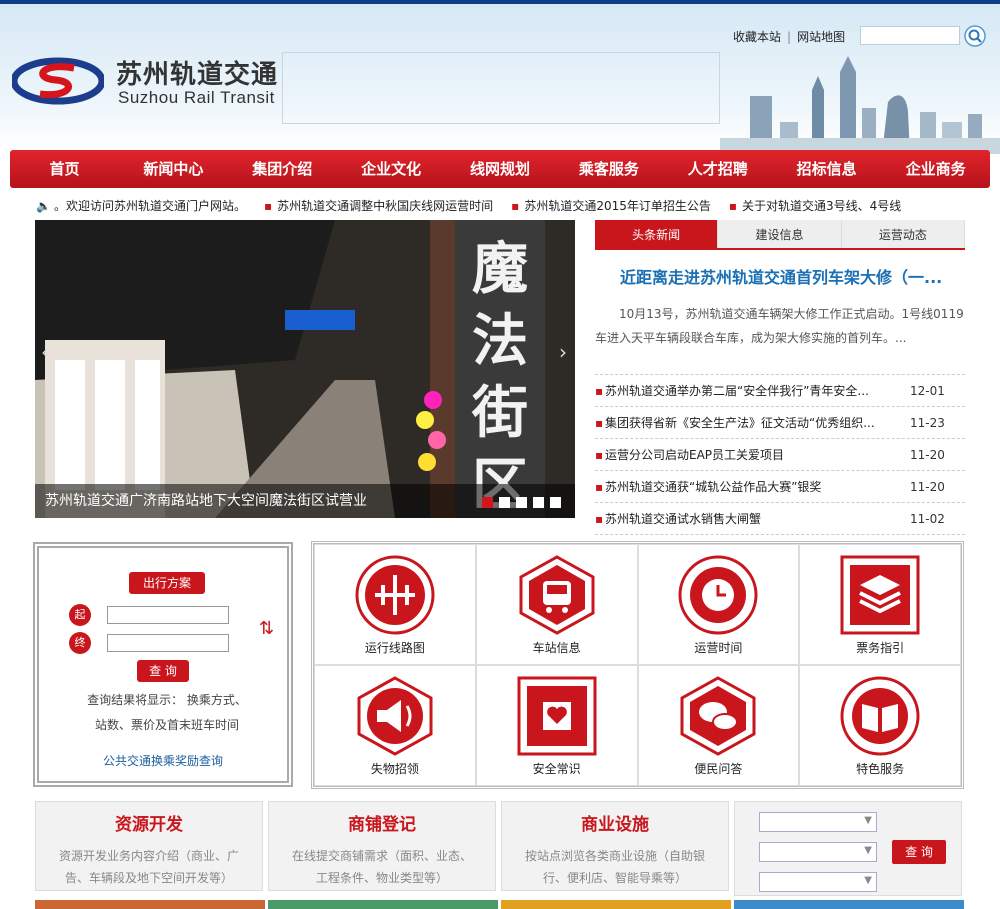 The height and width of the screenshot is (909, 1000). I want to click on header-frame, so click(501, 88).